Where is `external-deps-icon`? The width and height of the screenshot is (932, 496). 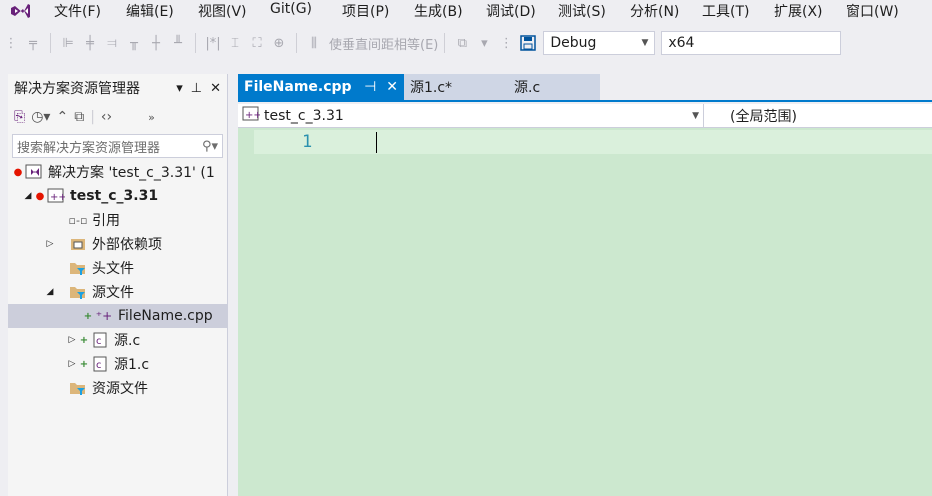 external-deps-icon is located at coordinates (78, 244).